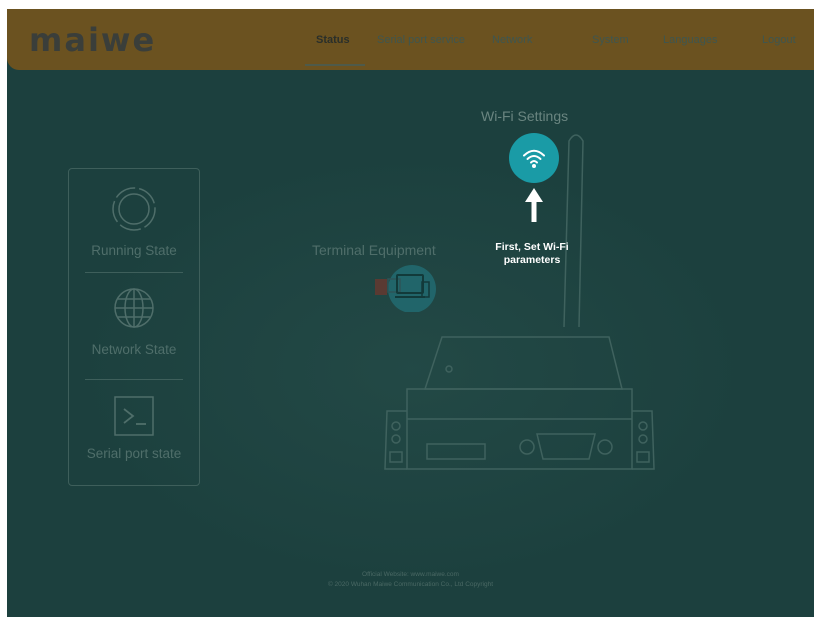  I want to click on wifi-settings-title: Wi-Fi Settings, so click(525, 116).